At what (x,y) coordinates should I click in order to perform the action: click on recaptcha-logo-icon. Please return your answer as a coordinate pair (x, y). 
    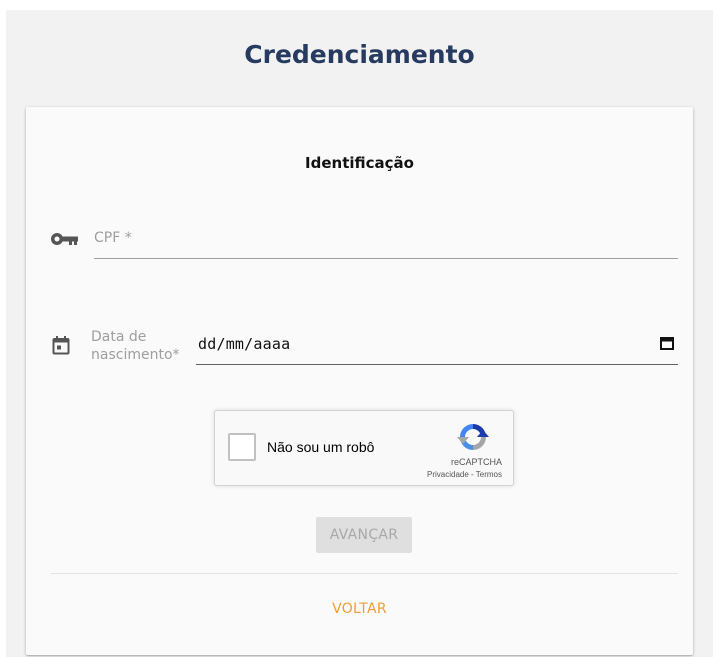
    Looking at the image, I should click on (473, 437).